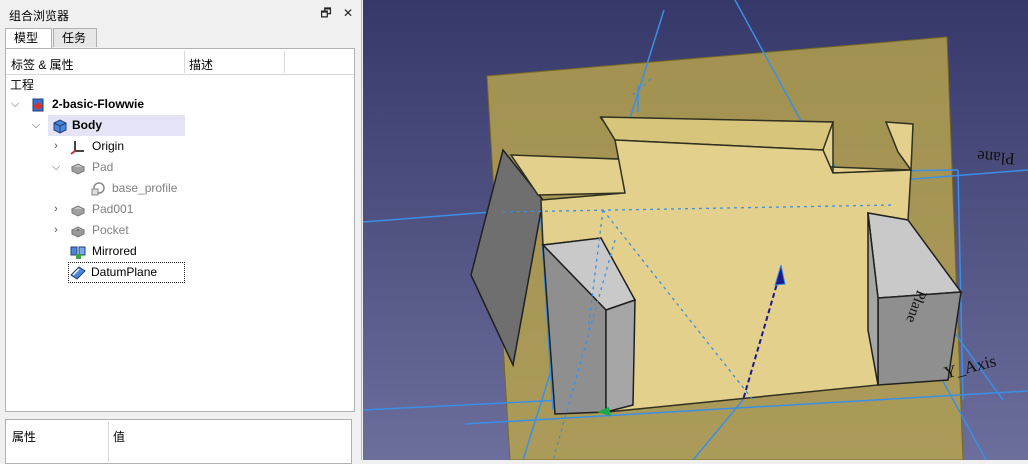  Describe the element at coordinates (106, 188) in the screenshot. I see `tree-item-base-profile: base_profile` at that location.